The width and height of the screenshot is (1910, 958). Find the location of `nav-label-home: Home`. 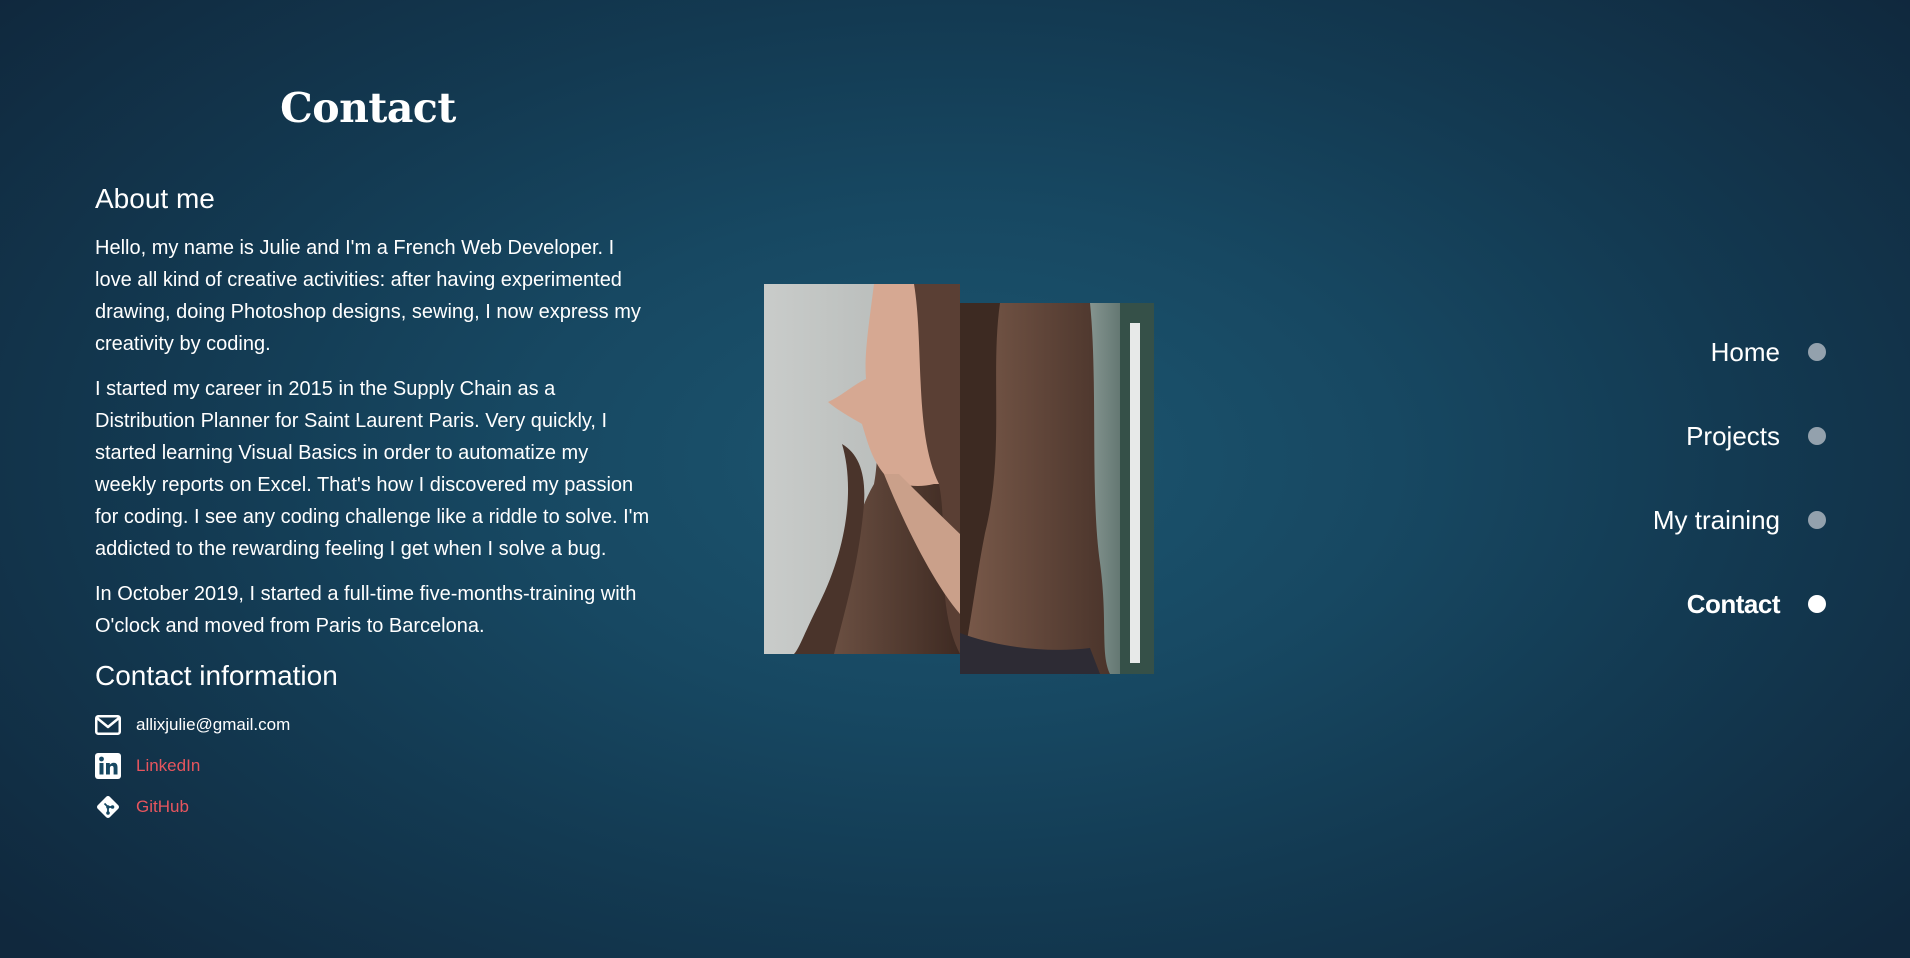

nav-label-home: Home is located at coordinates (1745, 352).